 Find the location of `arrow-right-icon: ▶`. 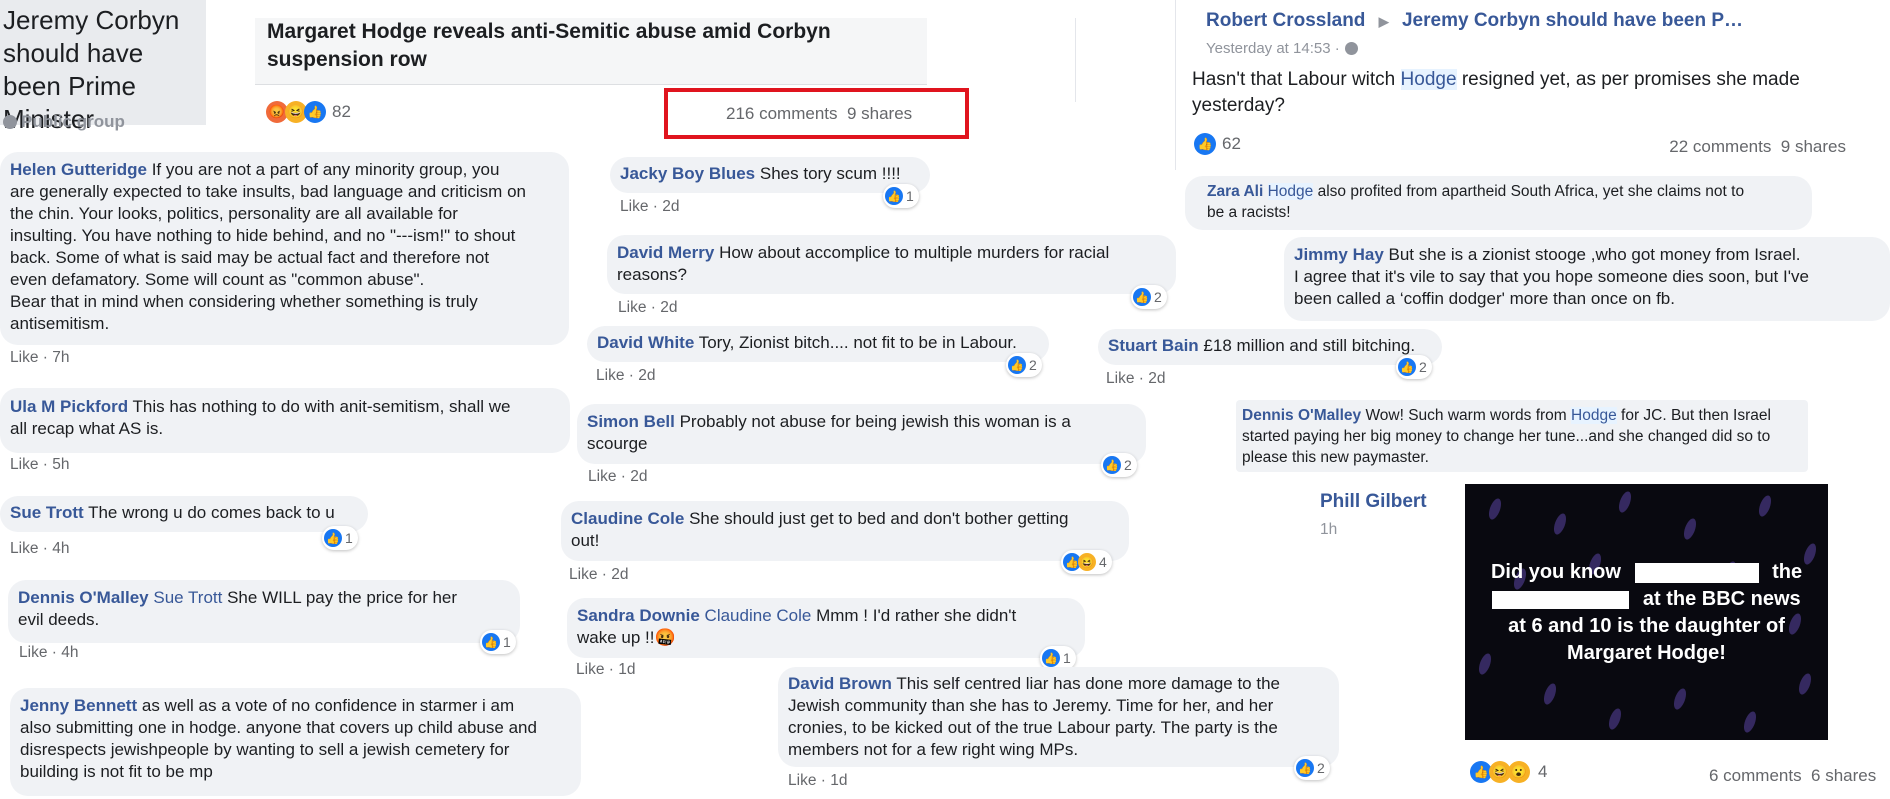

arrow-right-icon: ▶ is located at coordinates (1383, 21).